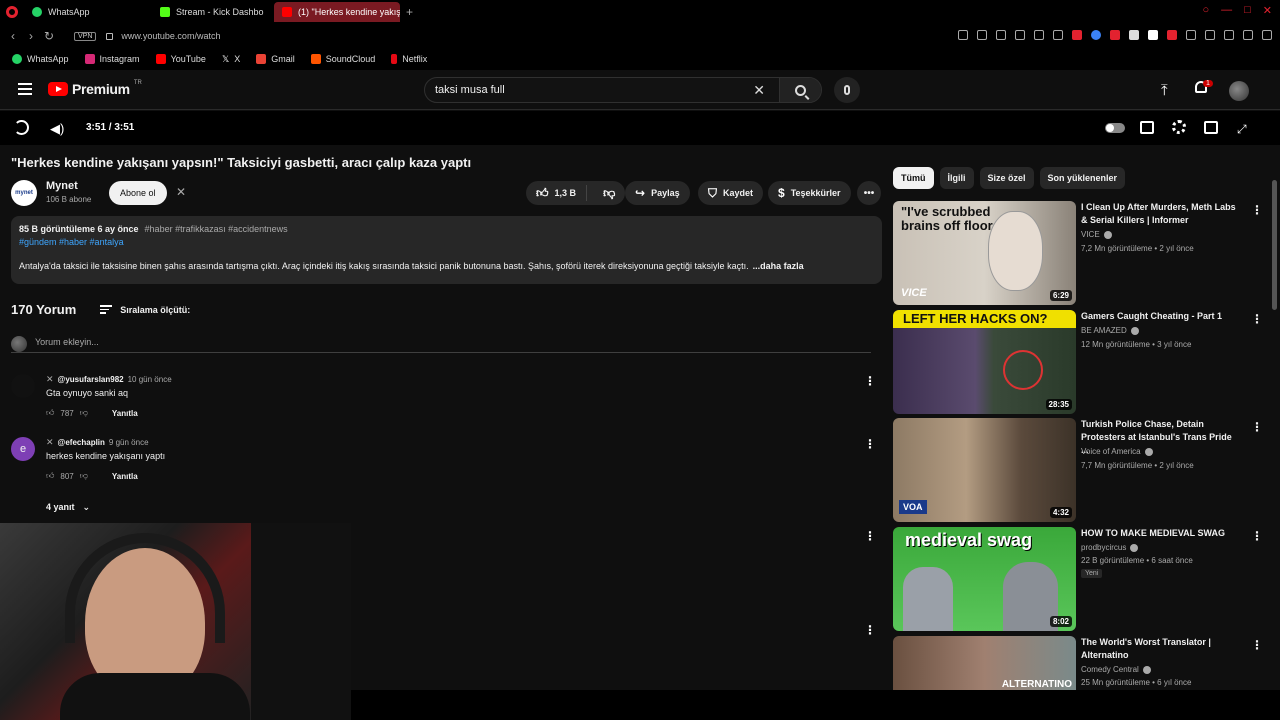 This screenshot has width=1280, height=720. Describe the element at coordinates (778, 266) in the screenshot. I see `show-more-link: ...daha fazla` at that location.